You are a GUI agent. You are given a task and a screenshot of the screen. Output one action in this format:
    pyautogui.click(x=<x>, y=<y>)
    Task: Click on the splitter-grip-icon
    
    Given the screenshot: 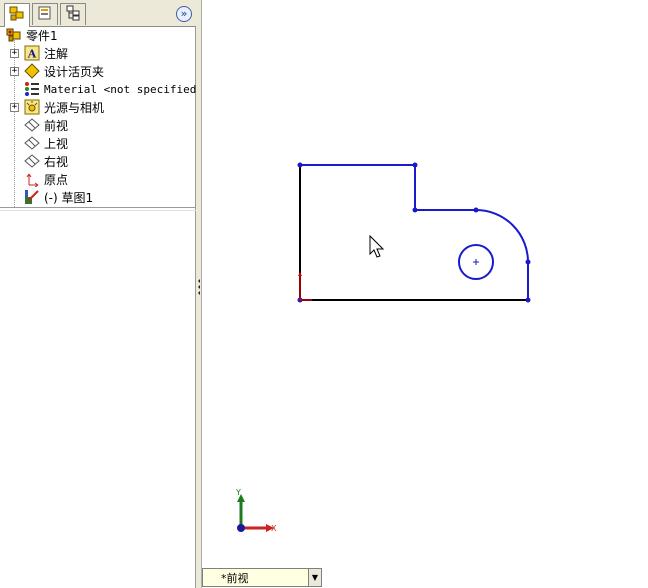 What is the action you would take?
    pyautogui.click(x=199, y=287)
    